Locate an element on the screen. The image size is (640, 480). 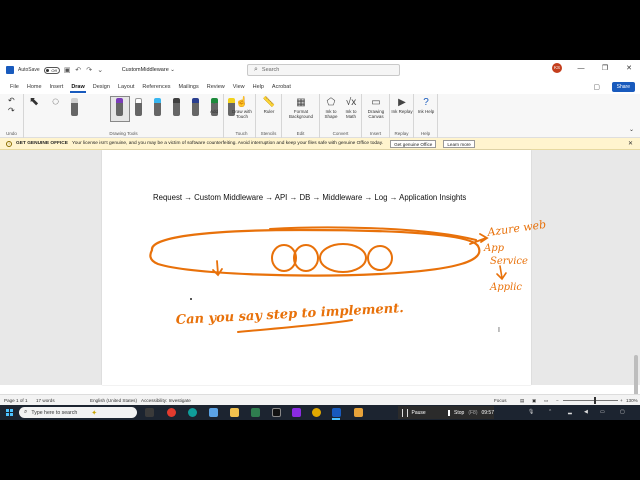
ink-text-service: Service is located at coordinates (509, 261).